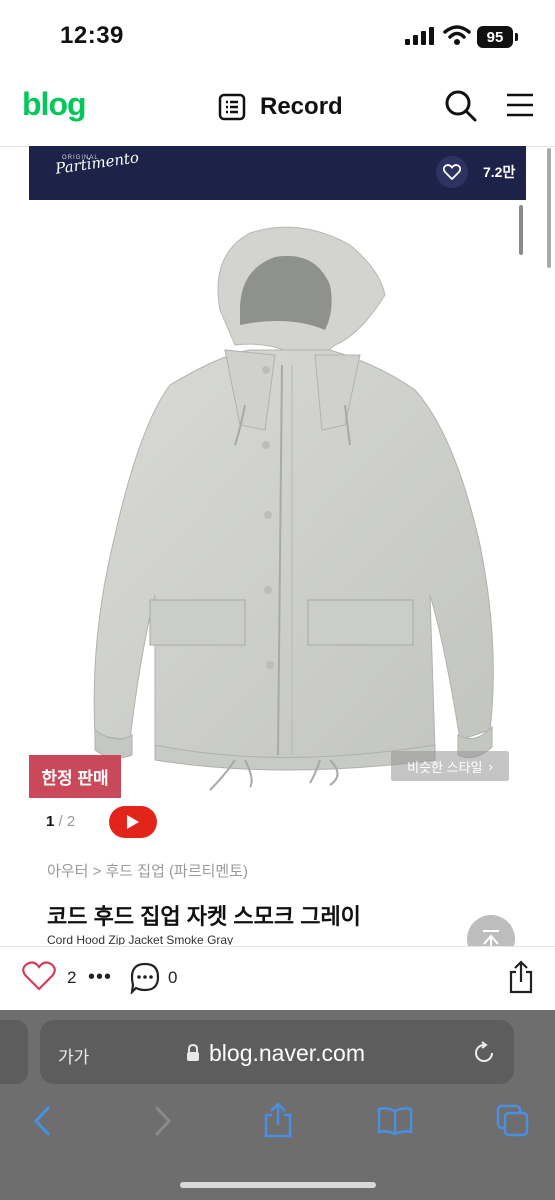 This screenshot has width=555, height=1200. I want to click on inner-scrollbar, so click(521, 230).